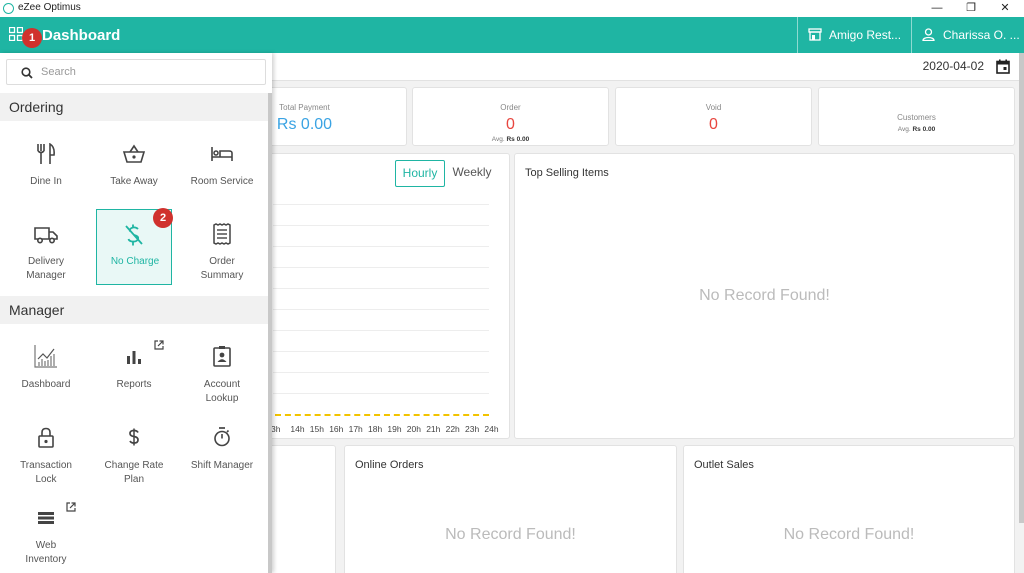 This screenshot has height=573, width=1024. Describe the element at coordinates (81, 35) in the screenshot. I see `page-title: Dashboard` at that location.